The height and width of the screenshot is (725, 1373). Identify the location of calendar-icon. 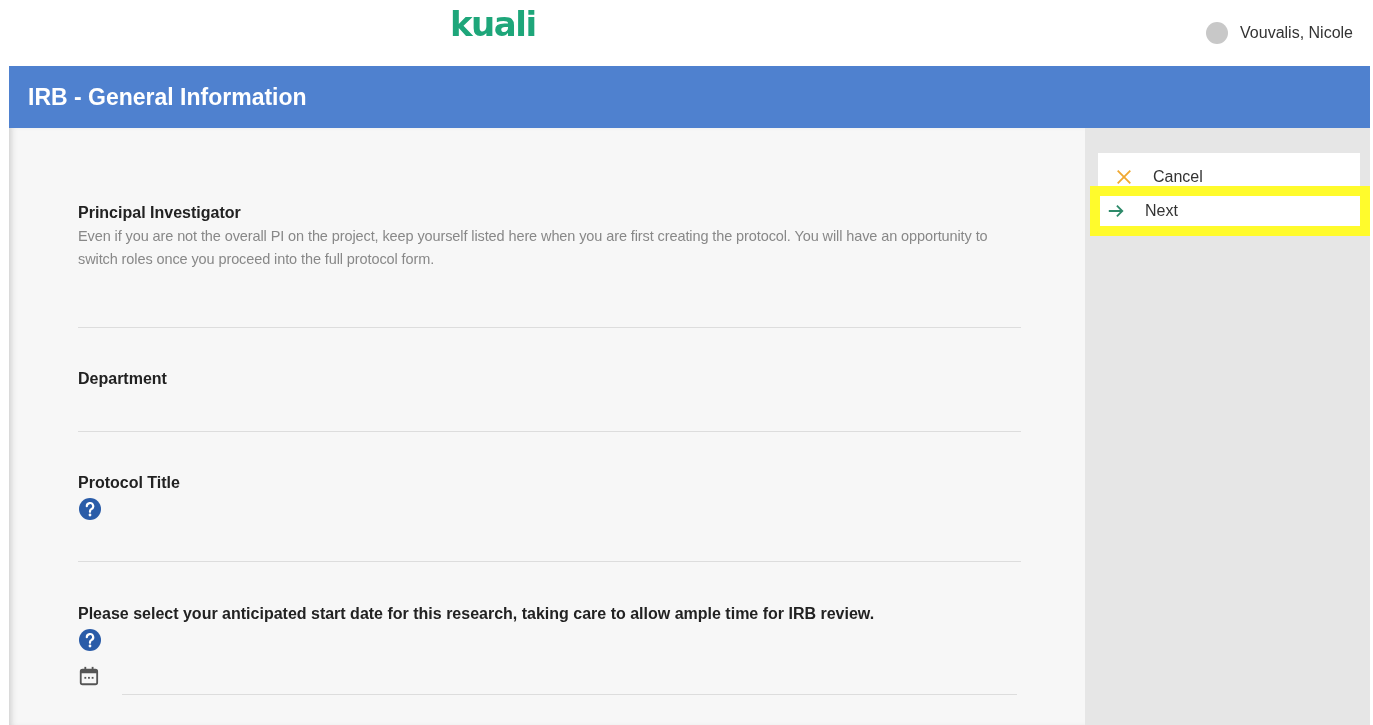
(89, 676).